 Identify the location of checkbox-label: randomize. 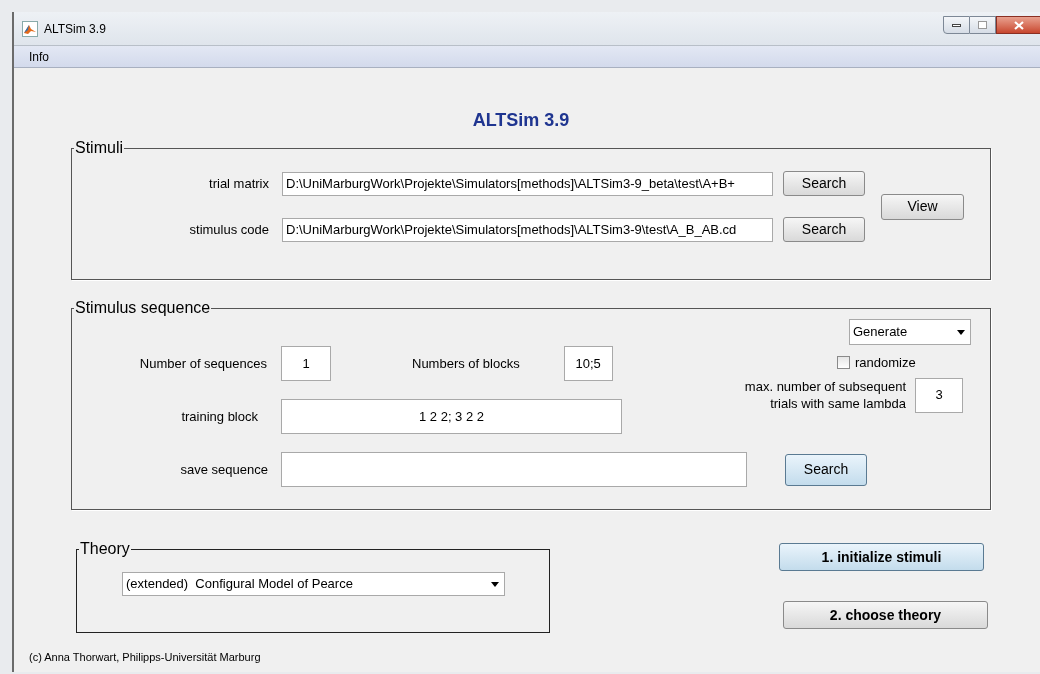
(885, 363).